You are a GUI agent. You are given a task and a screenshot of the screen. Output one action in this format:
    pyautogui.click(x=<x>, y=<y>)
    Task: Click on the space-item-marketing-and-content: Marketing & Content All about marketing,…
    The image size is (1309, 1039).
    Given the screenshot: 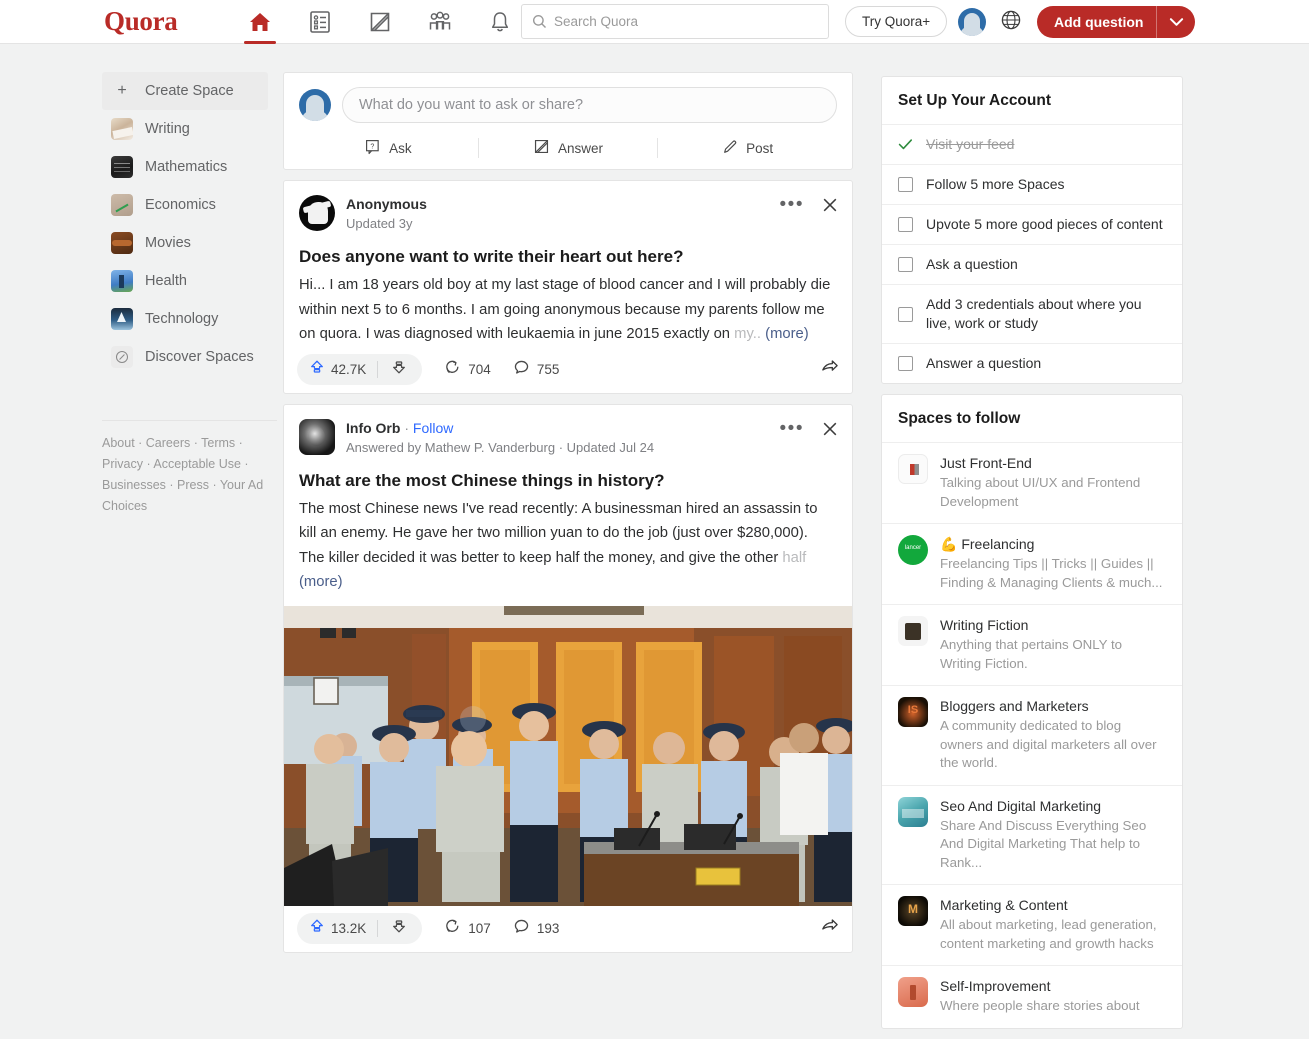 What is the action you would take?
    pyautogui.click(x=1032, y=924)
    